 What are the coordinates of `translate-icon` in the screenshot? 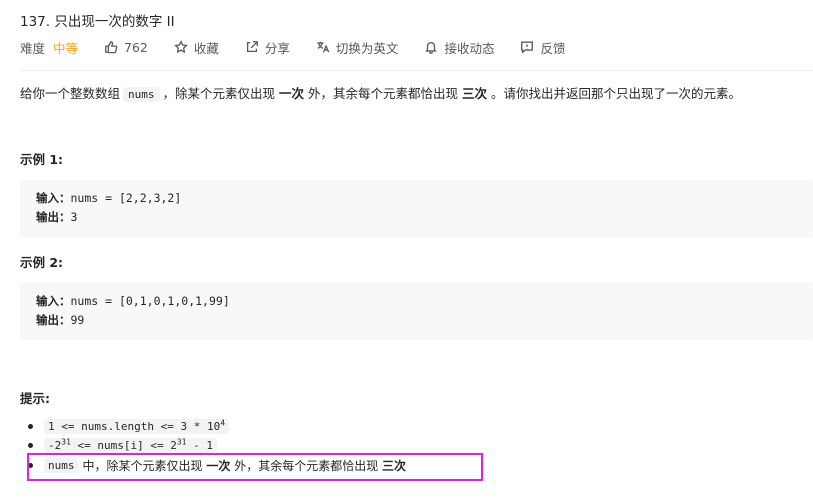 It's located at (323, 47).